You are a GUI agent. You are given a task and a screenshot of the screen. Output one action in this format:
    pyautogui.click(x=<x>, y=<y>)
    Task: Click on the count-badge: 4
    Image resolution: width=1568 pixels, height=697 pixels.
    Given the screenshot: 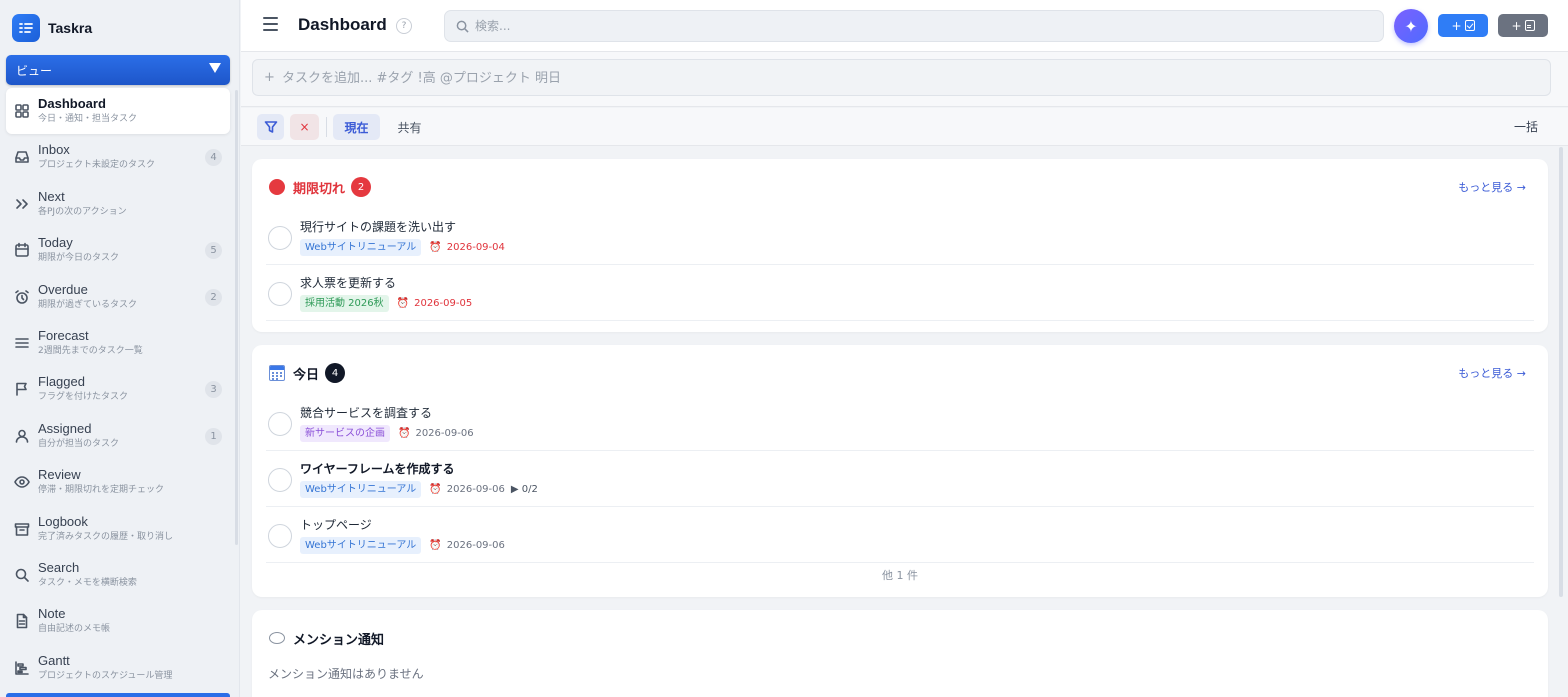 What is the action you would take?
    pyautogui.click(x=213, y=158)
    